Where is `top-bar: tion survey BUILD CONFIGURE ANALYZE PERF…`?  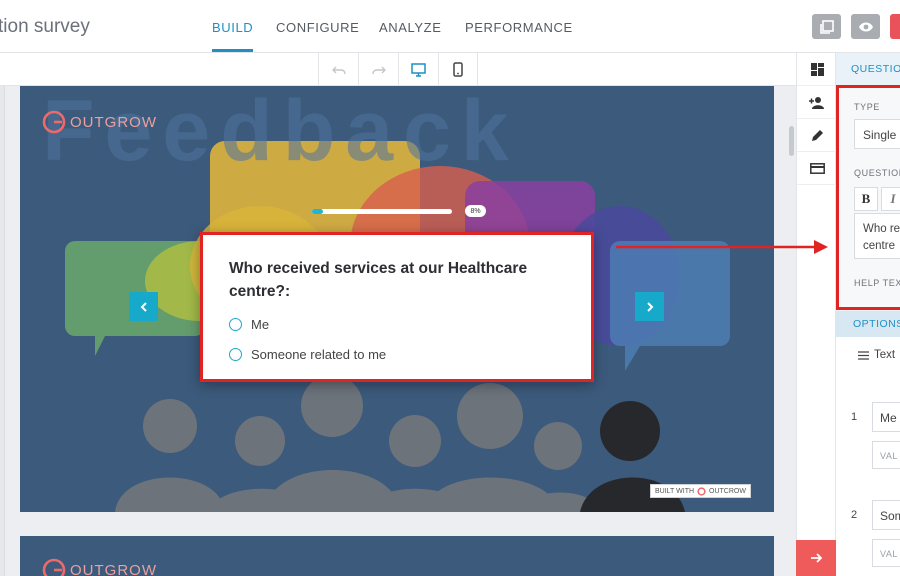
top-bar: tion survey BUILD CONFIGURE ANALYZE PERF… is located at coordinates (450, 26).